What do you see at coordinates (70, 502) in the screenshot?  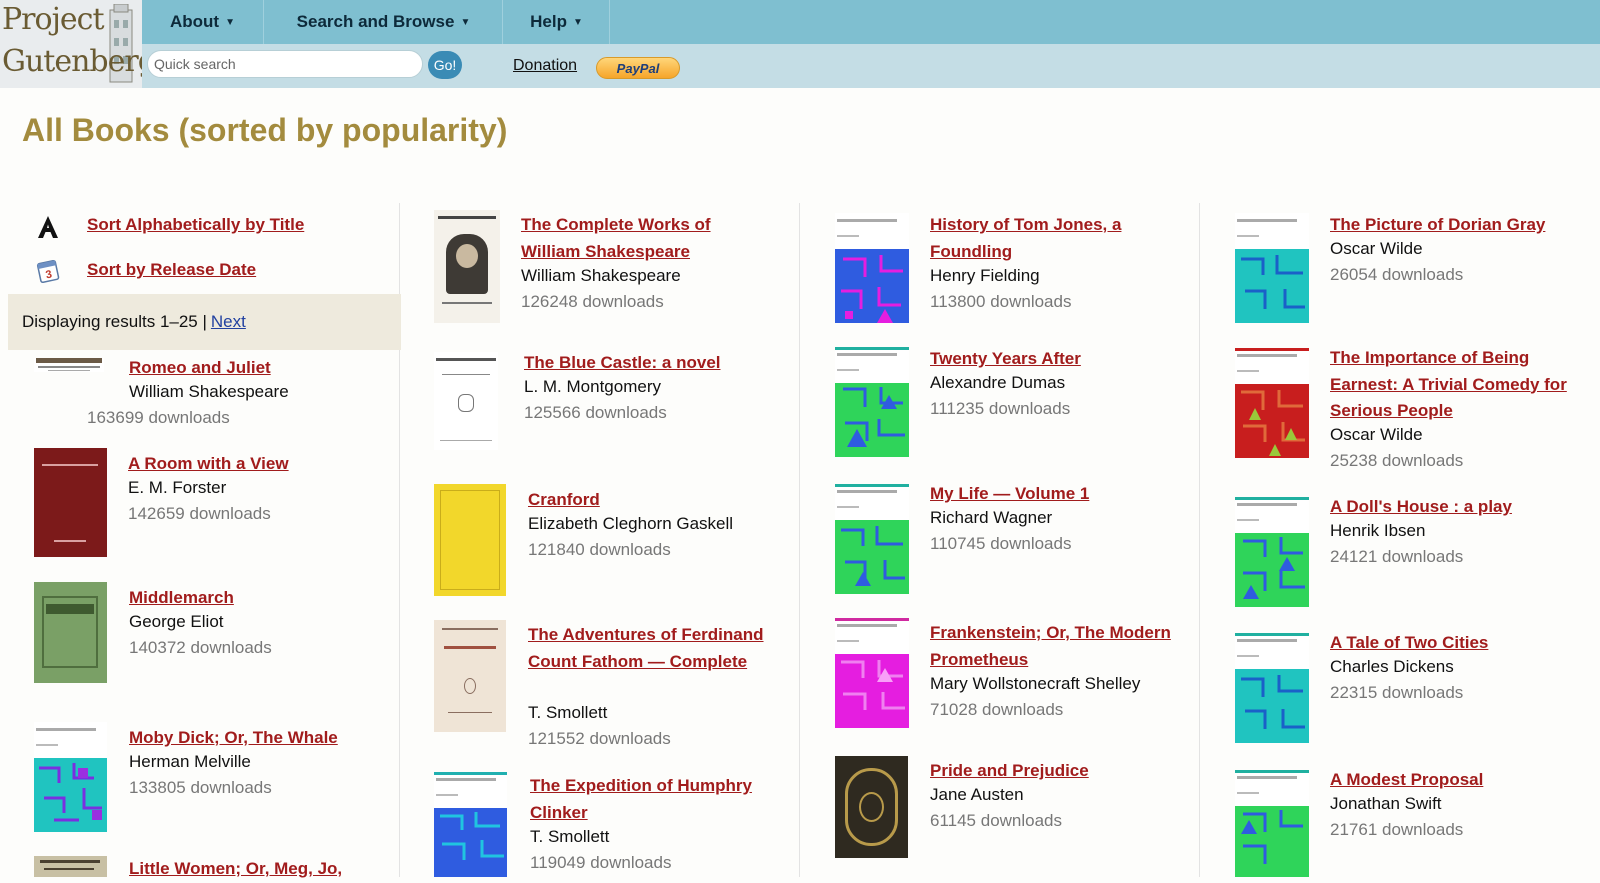 I see `book-cover-a-room-with-a-view` at bounding box center [70, 502].